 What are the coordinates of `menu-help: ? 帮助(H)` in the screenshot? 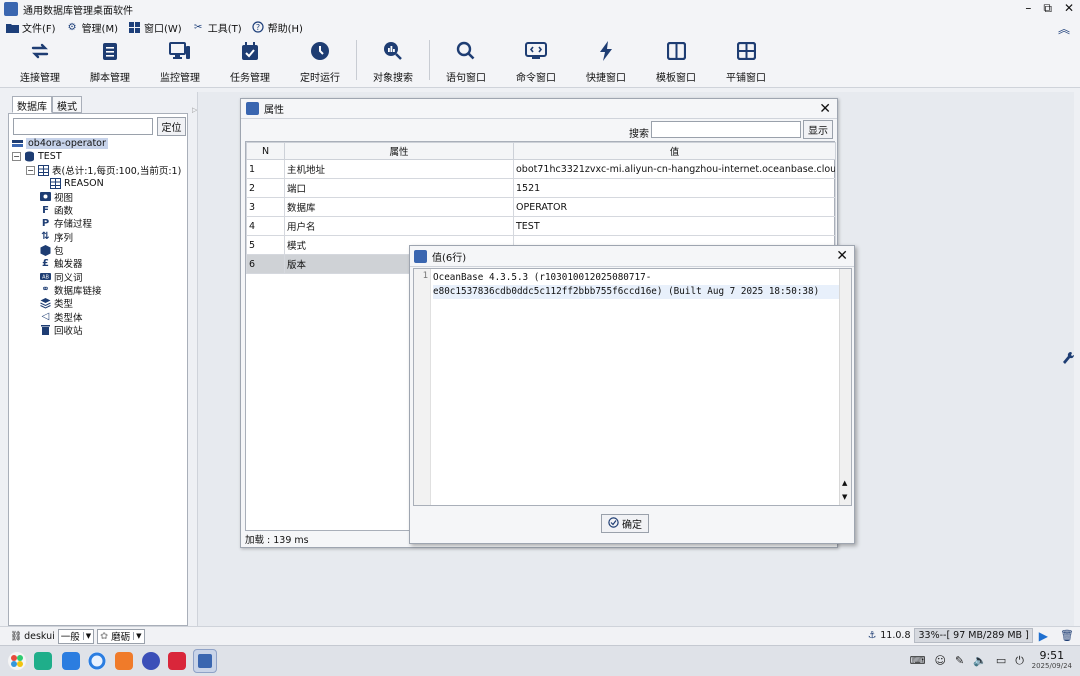 It's located at (277, 27).